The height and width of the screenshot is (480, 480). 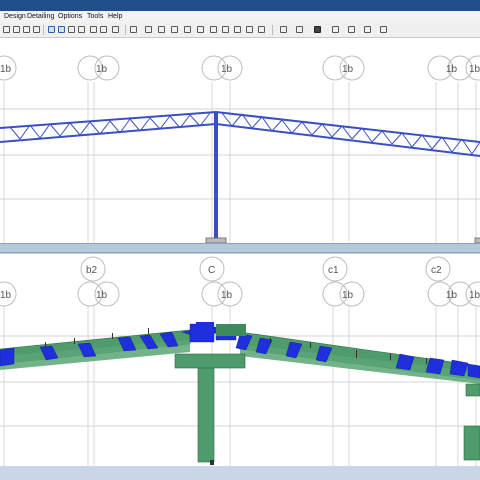 What do you see at coordinates (115, 29) in the screenshot?
I see `frame-icon` at bounding box center [115, 29].